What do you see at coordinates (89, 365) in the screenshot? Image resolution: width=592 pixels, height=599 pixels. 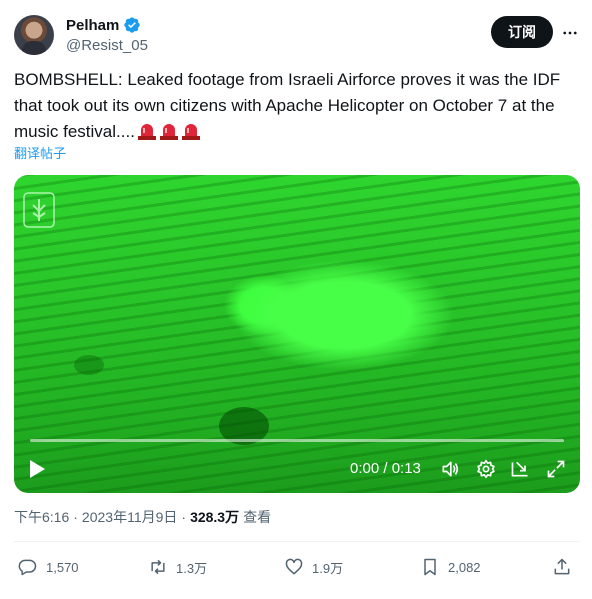 I see `video-frame-detail` at bounding box center [89, 365].